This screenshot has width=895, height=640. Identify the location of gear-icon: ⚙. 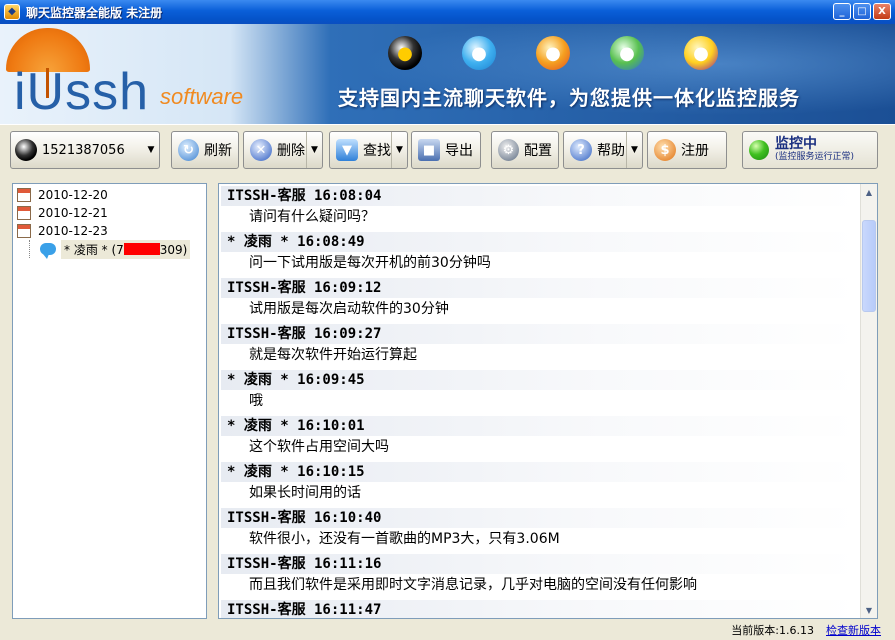
(508, 150).